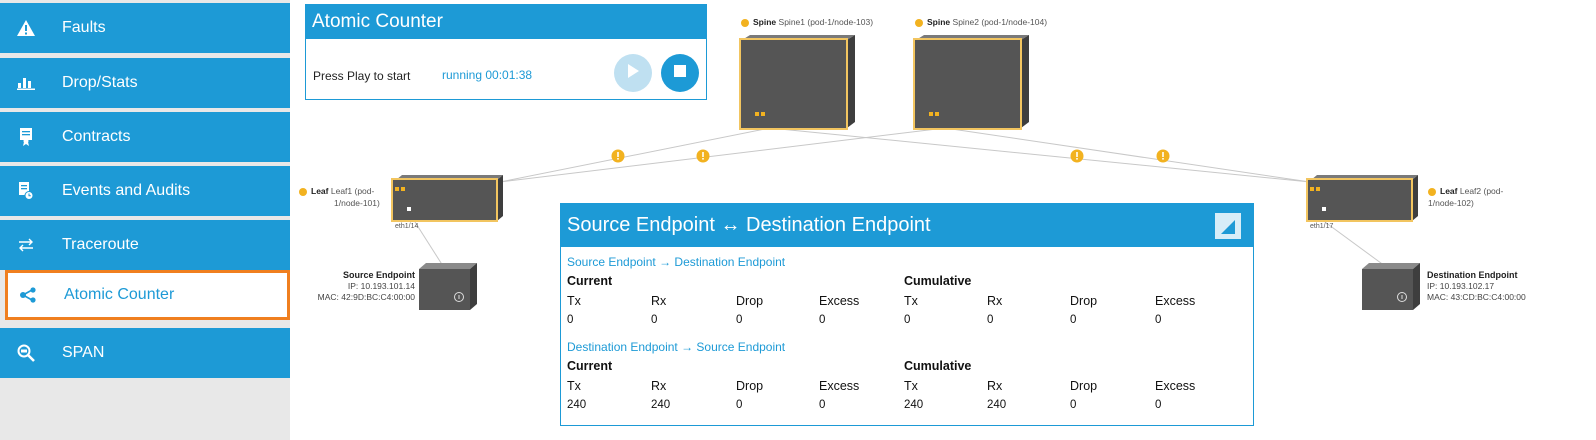 The image size is (1596, 440). Describe the element at coordinates (1228, 232) in the screenshot. I see `expand-icon` at that location.